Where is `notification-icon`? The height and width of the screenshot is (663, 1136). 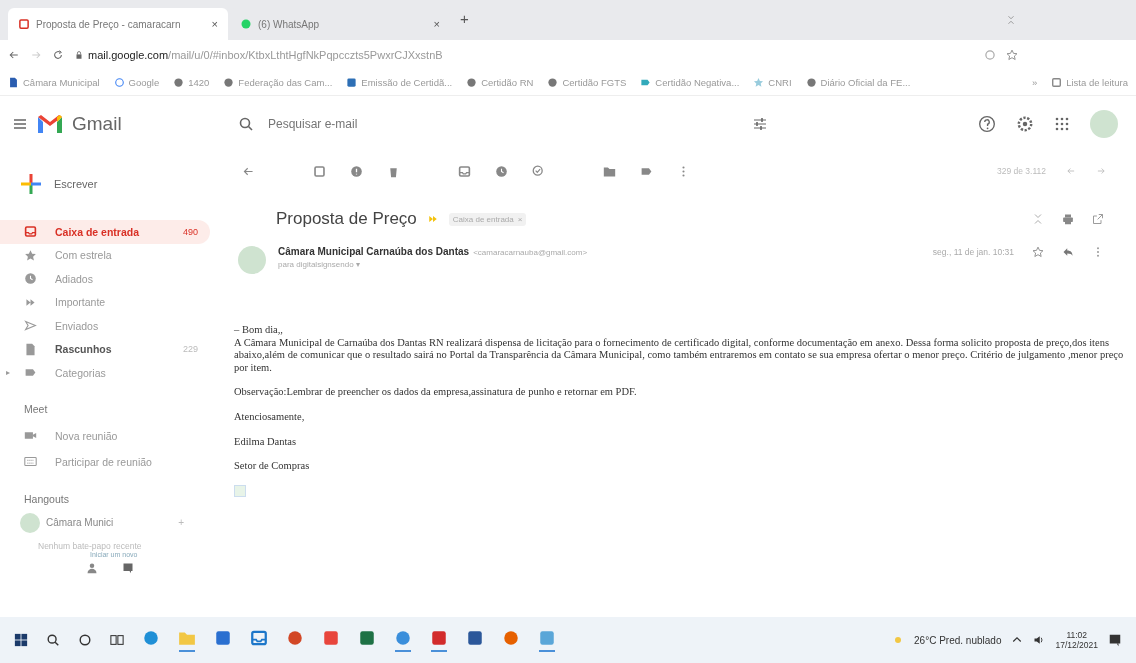 notification-icon is located at coordinates (1115, 640).